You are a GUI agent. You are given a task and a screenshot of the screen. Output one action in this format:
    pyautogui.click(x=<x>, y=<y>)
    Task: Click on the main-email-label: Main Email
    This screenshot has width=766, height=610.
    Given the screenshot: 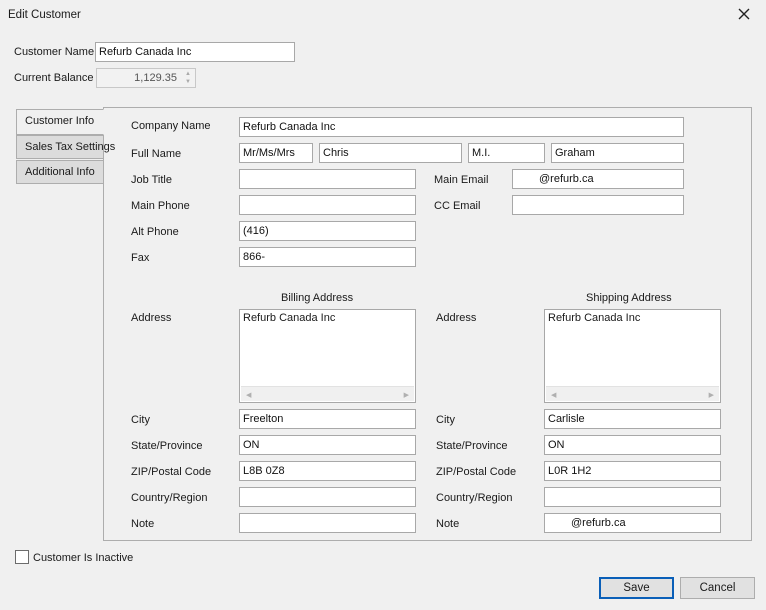 What is the action you would take?
    pyautogui.click(x=461, y=180)
    